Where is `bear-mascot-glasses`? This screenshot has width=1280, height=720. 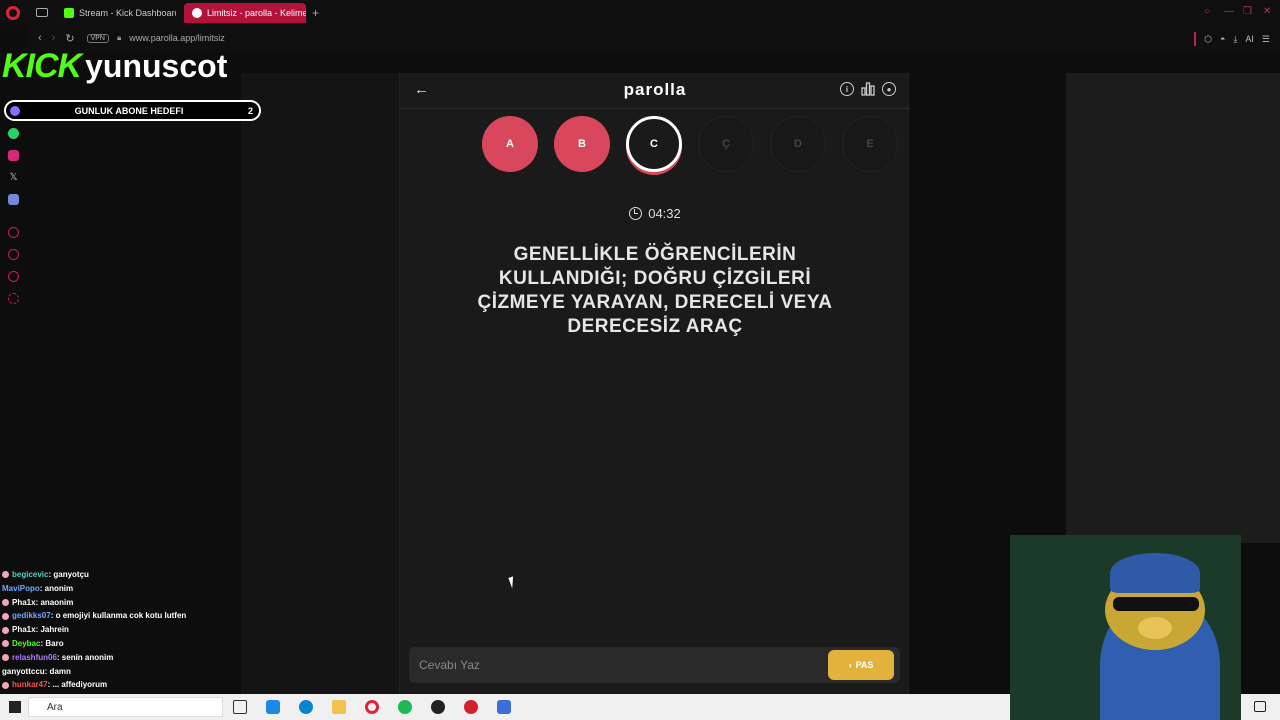
bear-mascot-glasses is located at coordinates (1156, 604).